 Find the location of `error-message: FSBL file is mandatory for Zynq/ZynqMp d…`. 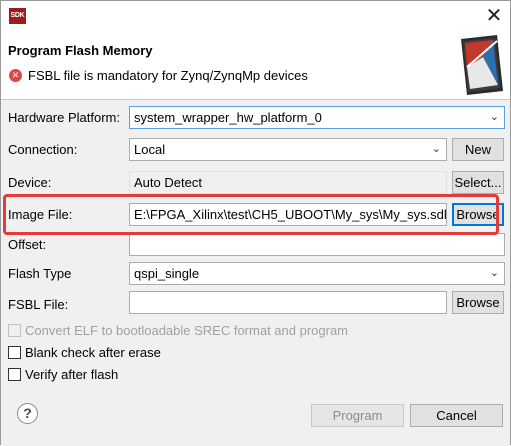

error-message: FSBL file is mandatory for Zynq/ZynqMp d… is located at coordinates (168, 75).